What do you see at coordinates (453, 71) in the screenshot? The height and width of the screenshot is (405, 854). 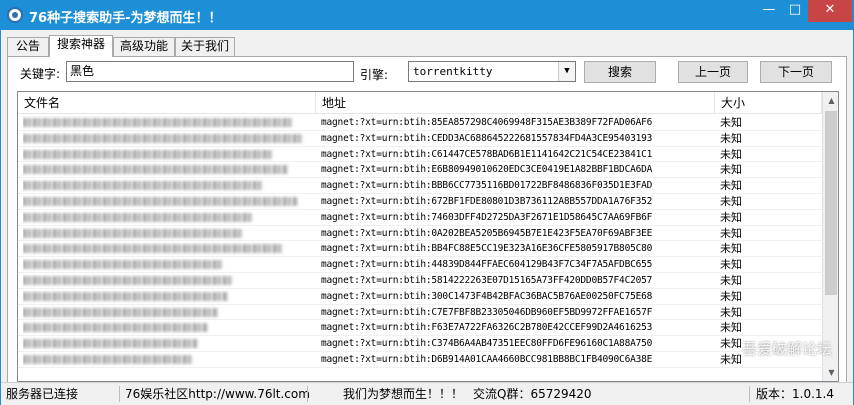 I see `engine-select-value: torrentkitty` at bounding box center [453, 71].